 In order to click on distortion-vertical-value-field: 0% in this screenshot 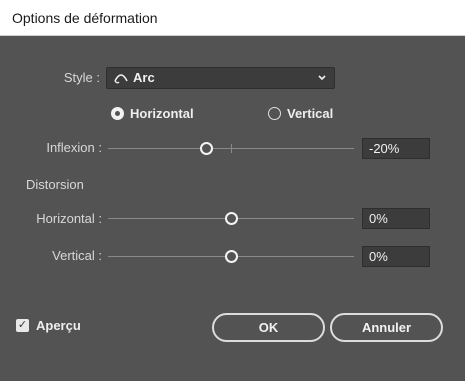, I will do `click(396, 256)`.